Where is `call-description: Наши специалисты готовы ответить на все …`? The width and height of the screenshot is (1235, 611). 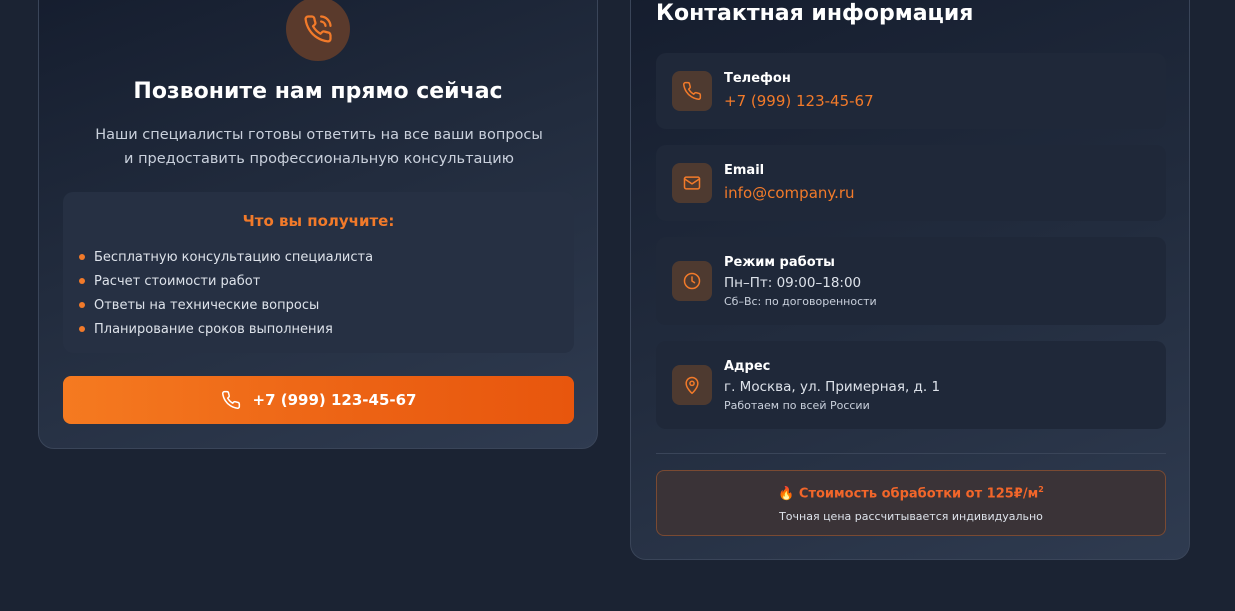 call-description: Наши специалисты готовы ответить на все … is located at coordinates (319, 147).